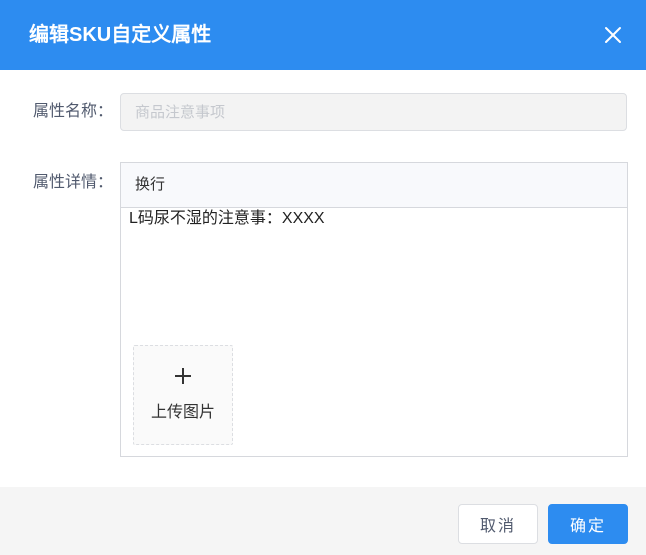 This screenshot has width=646, height=555. What do you see at coordinates (73, 111) in the screenshot?
I see `attribute-name-label: 属性名称：` at bounding box center [73, 111].